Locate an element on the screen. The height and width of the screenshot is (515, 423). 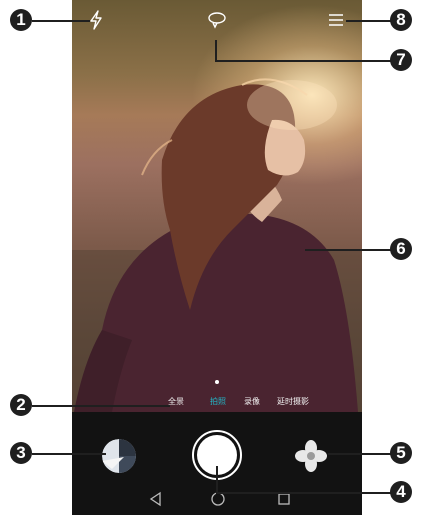
camera-top-bar is located at coordinates (217, 20).